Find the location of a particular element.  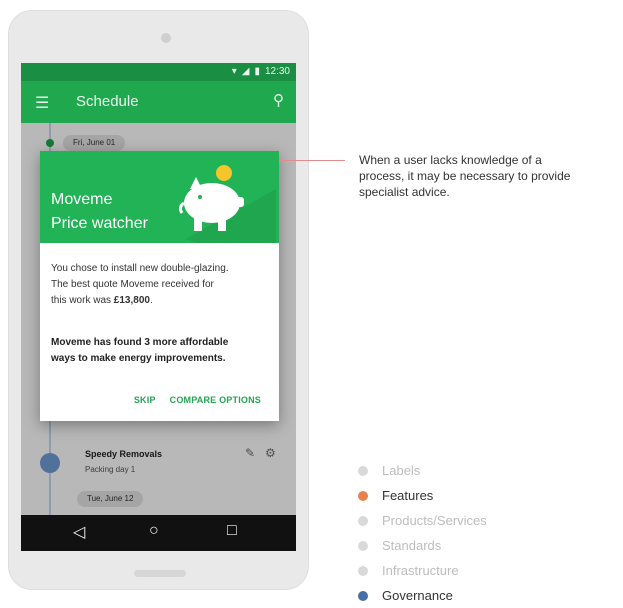

dialog-highlight-line: Moveme has found 3 more affordable is located at coordinates (140, 342).